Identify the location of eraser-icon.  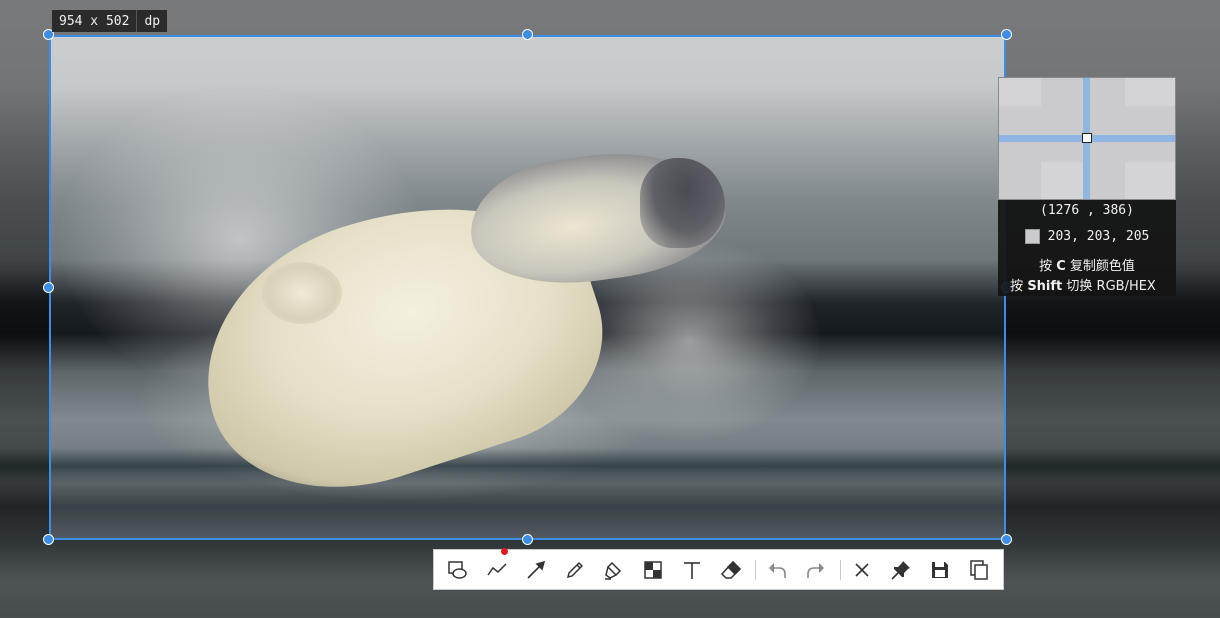
(731, 569).